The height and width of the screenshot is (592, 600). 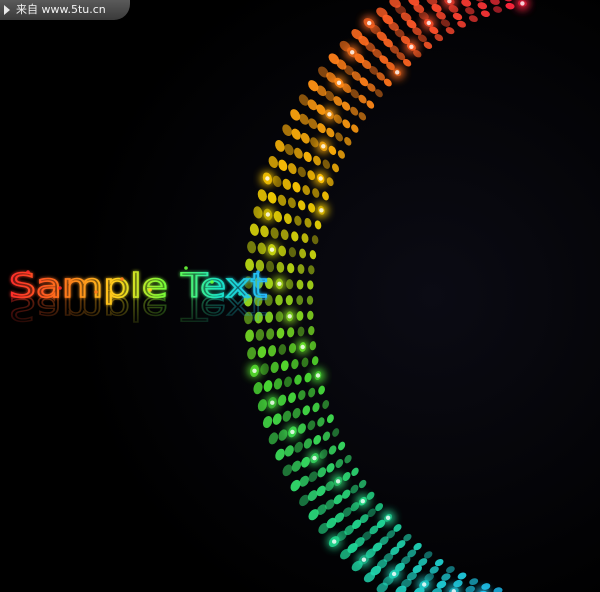 I want to click on play-arrow-icon, so click(x=7, y=10).